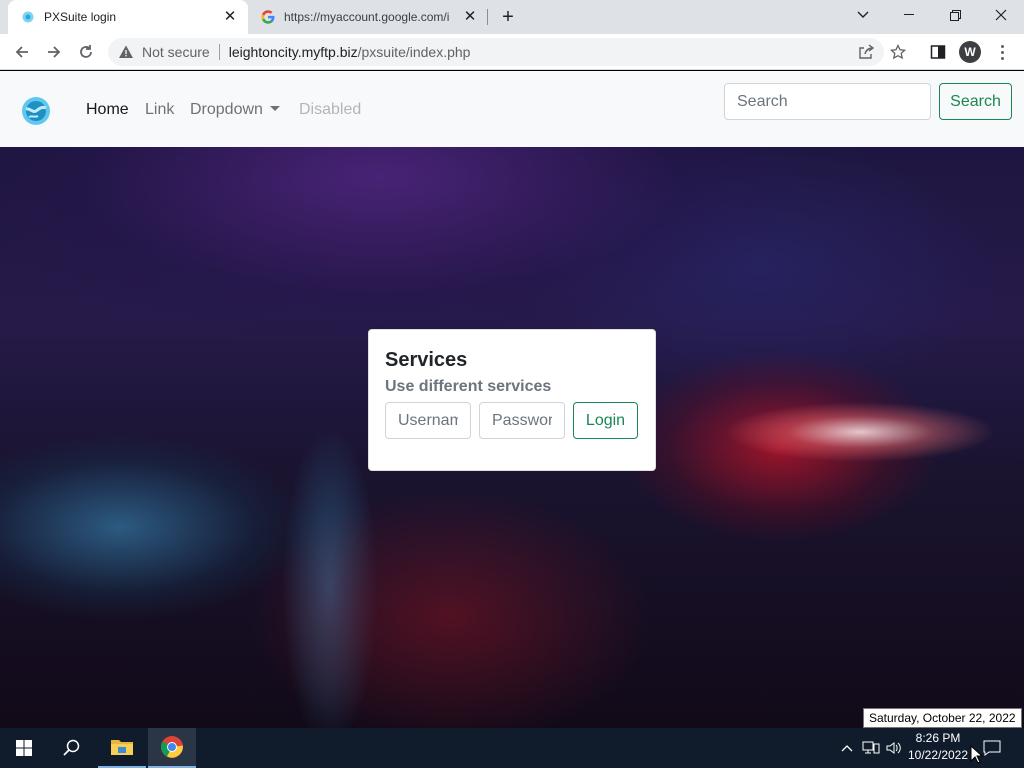 Image resolution: width=1024 pixels, height=768 pixels. What do you see at coordinates (176, 52) in the screenshot?
I see `security-label: Not secure` at bounding box center [176, 52].